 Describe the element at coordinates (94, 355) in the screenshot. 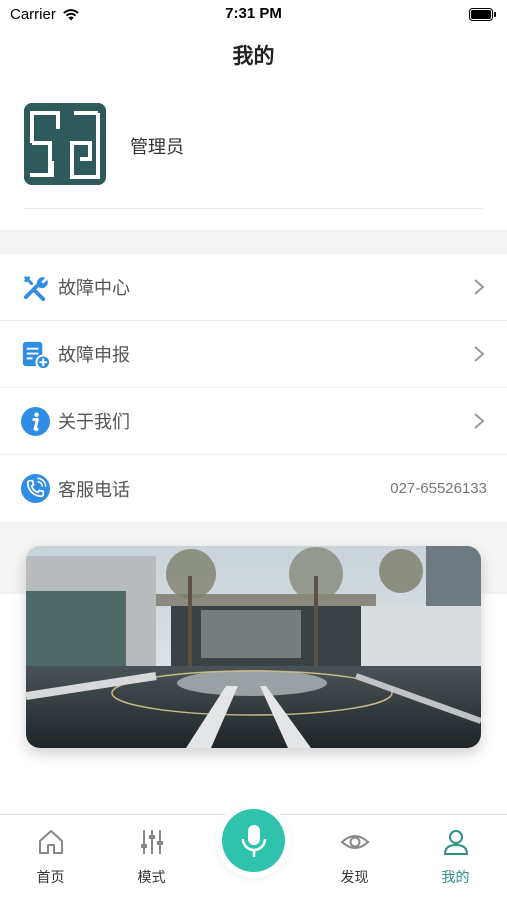

I see `menu-item-label: 故障申报` at that location.